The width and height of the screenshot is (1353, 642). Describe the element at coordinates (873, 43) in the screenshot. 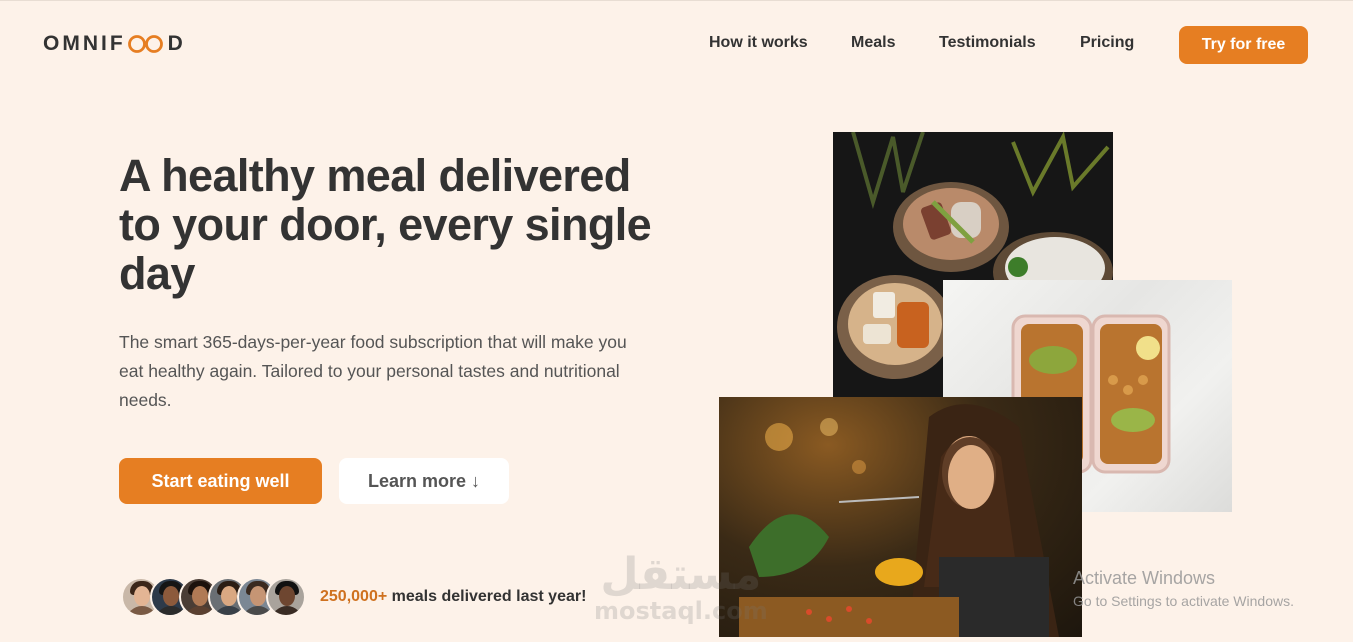

I see `nav-link-meals: Meals` at that location.